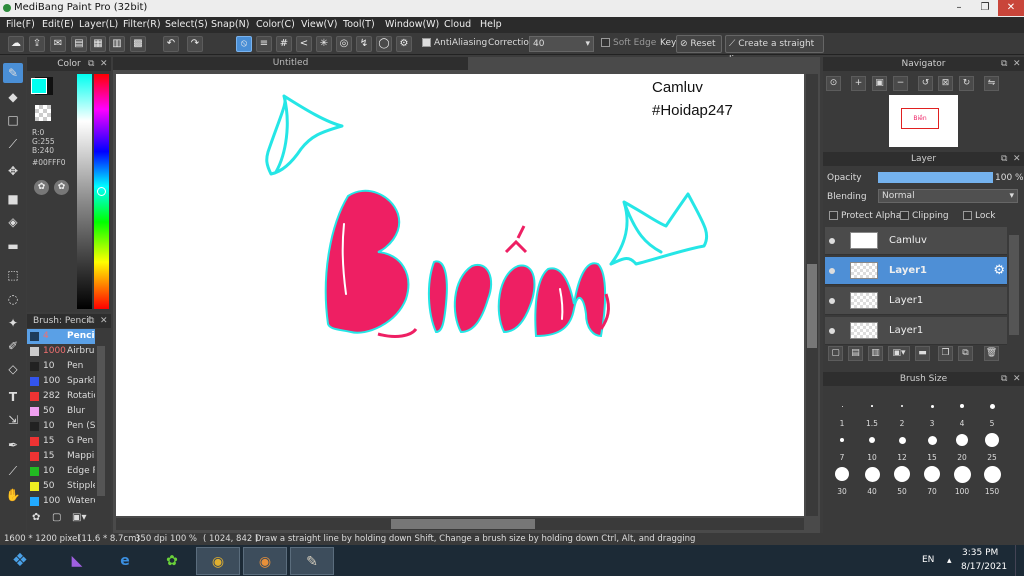 The image size is (1024, 576). I want to click on hand-tool-icon: ✋, so click(13, 495).